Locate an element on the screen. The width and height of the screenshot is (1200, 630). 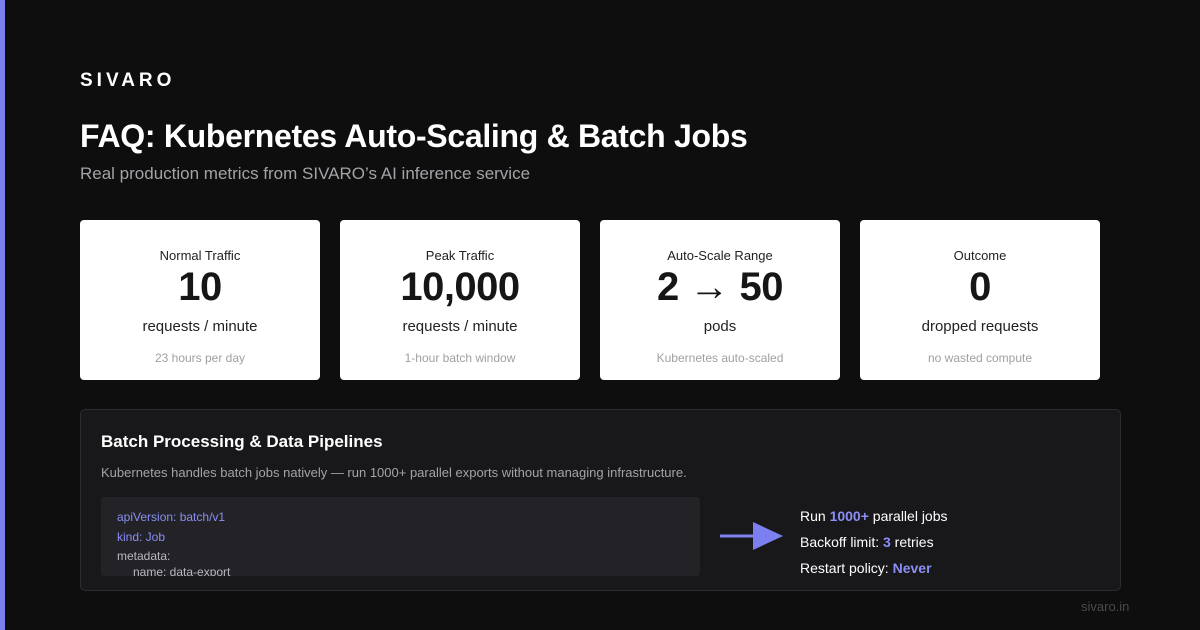
code-line: kind: Job is located at coordinates (141, 537).